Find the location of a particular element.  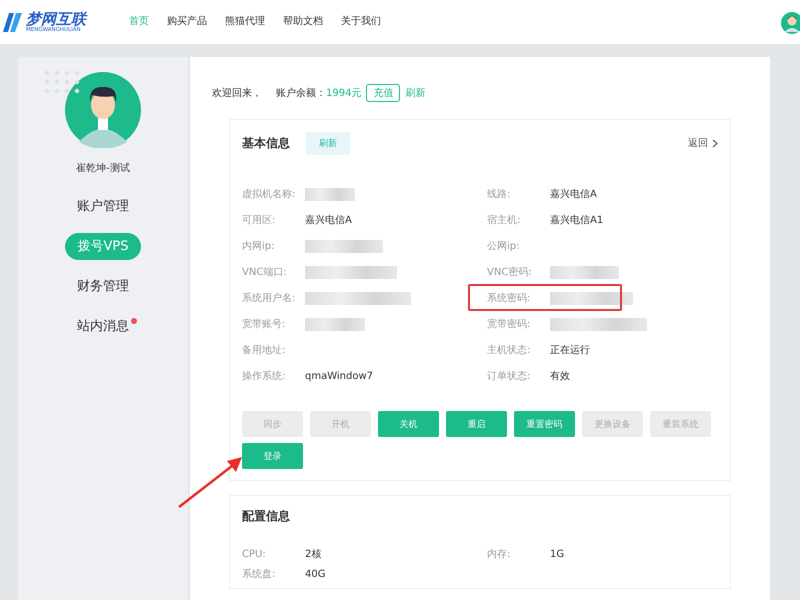

welcome-text: 欢迎回来， is located at coordinates (237, 93).